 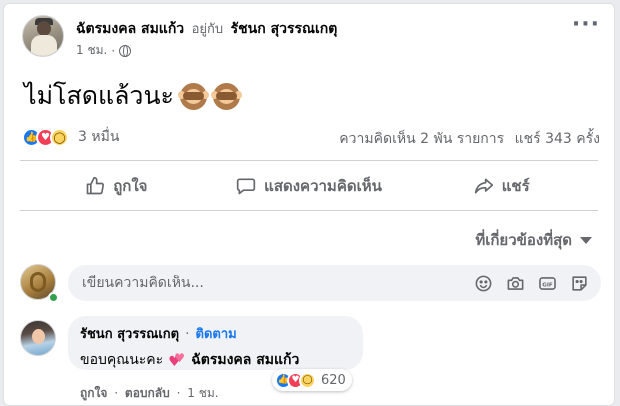 I want to click on comment-composer: GIF, so click(x=334, y=283).